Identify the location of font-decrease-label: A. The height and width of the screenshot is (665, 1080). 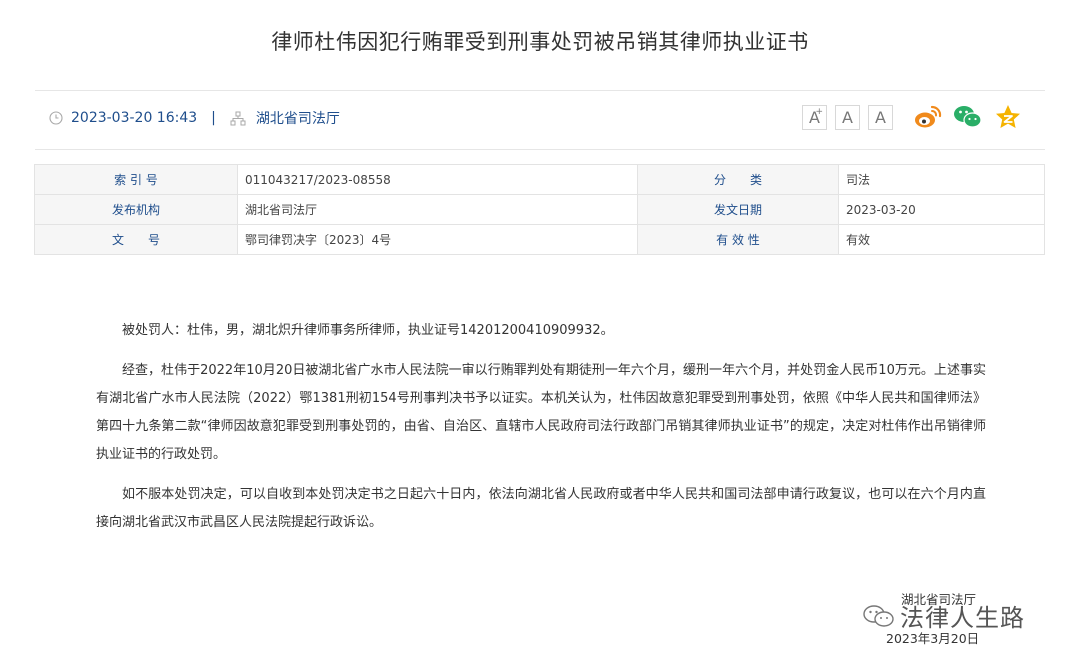
(880, 117).